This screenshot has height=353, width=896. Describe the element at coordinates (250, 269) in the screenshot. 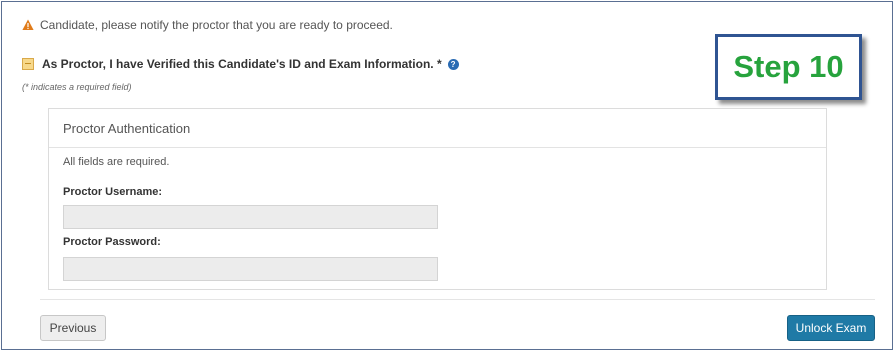

I see `proctor-password-input` at that location.